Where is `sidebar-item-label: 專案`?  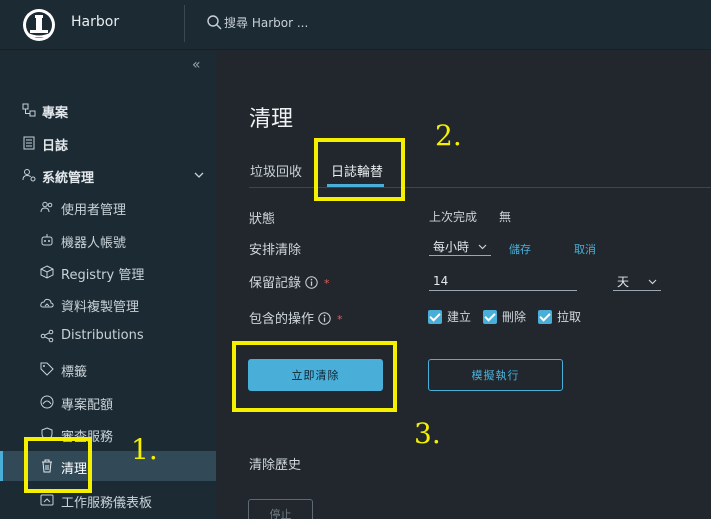 sidebar-item-label: 專案 is located at coordinates (55, 113).